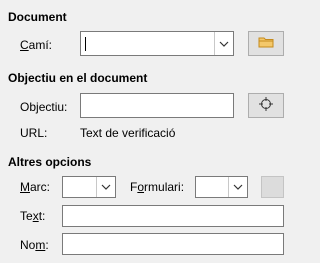 The height and width of the screenshot is (263, 320). I want to click on form-combobox, so click(221, 187).